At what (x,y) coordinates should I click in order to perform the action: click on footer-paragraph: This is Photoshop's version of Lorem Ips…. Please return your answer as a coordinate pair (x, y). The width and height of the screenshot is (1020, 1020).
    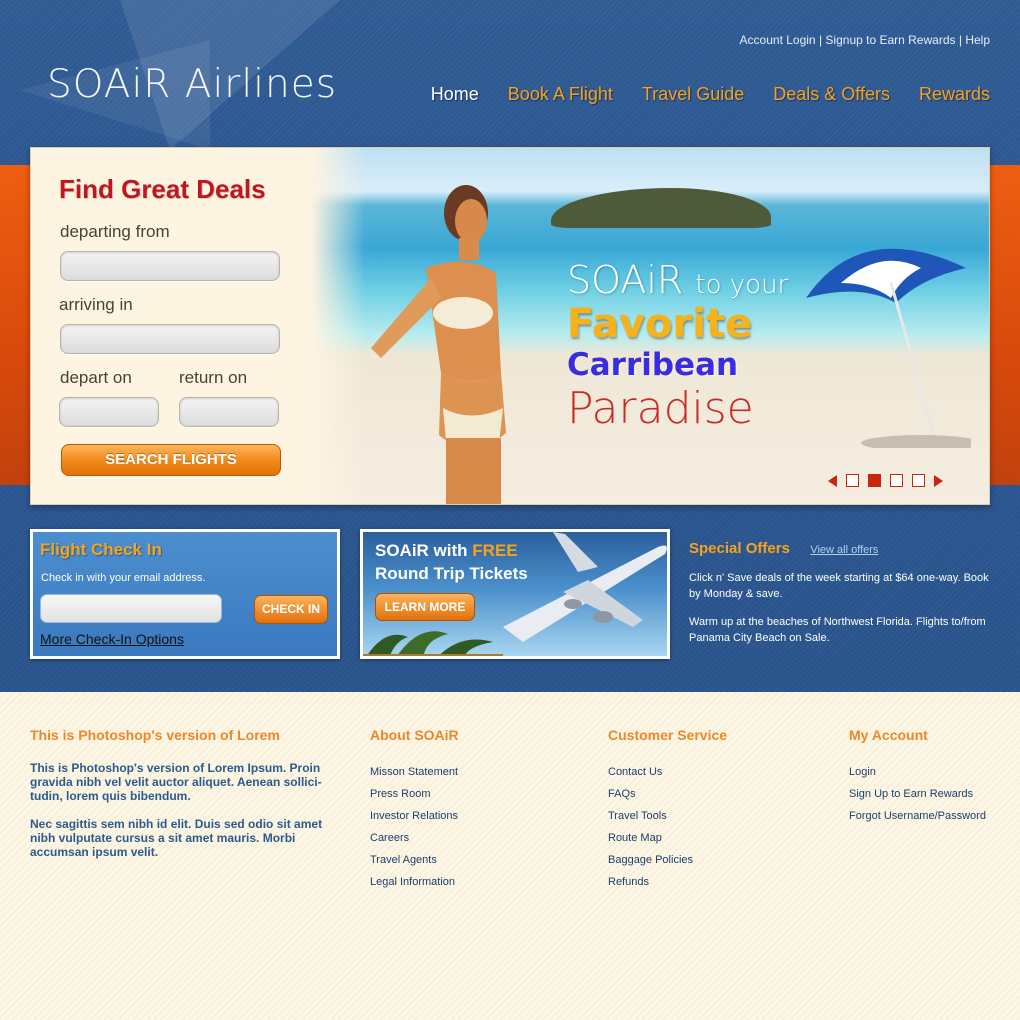
    Looking at the image, I should click on (176, 782).